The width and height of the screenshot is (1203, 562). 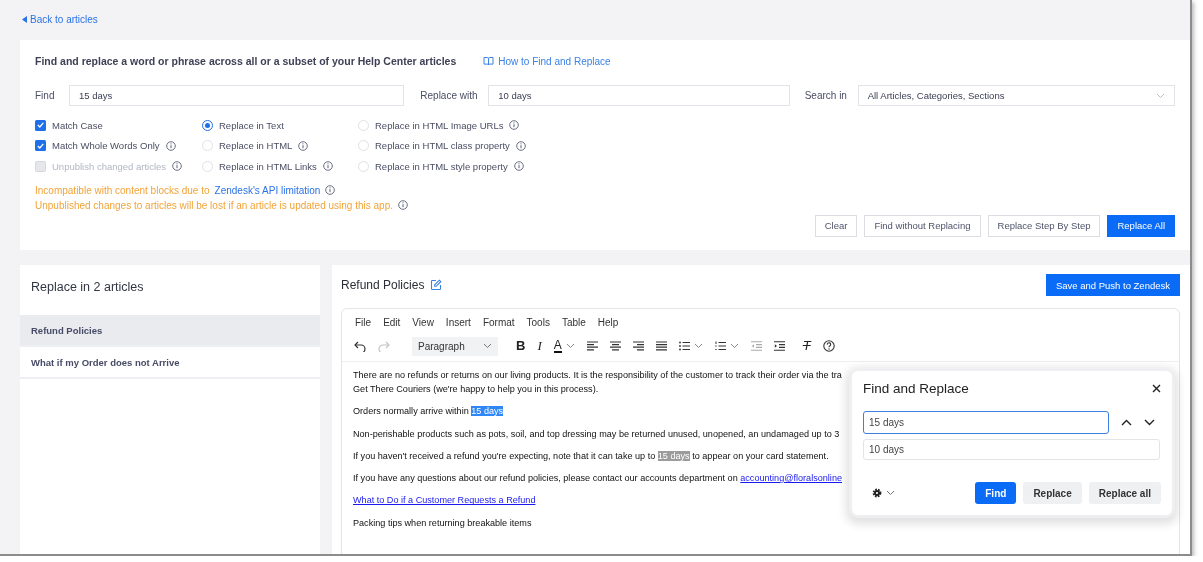 What do you see at coordinates (661, 346) in the screenshot?
I see `justify-icon` at bounding box center [661, 346].